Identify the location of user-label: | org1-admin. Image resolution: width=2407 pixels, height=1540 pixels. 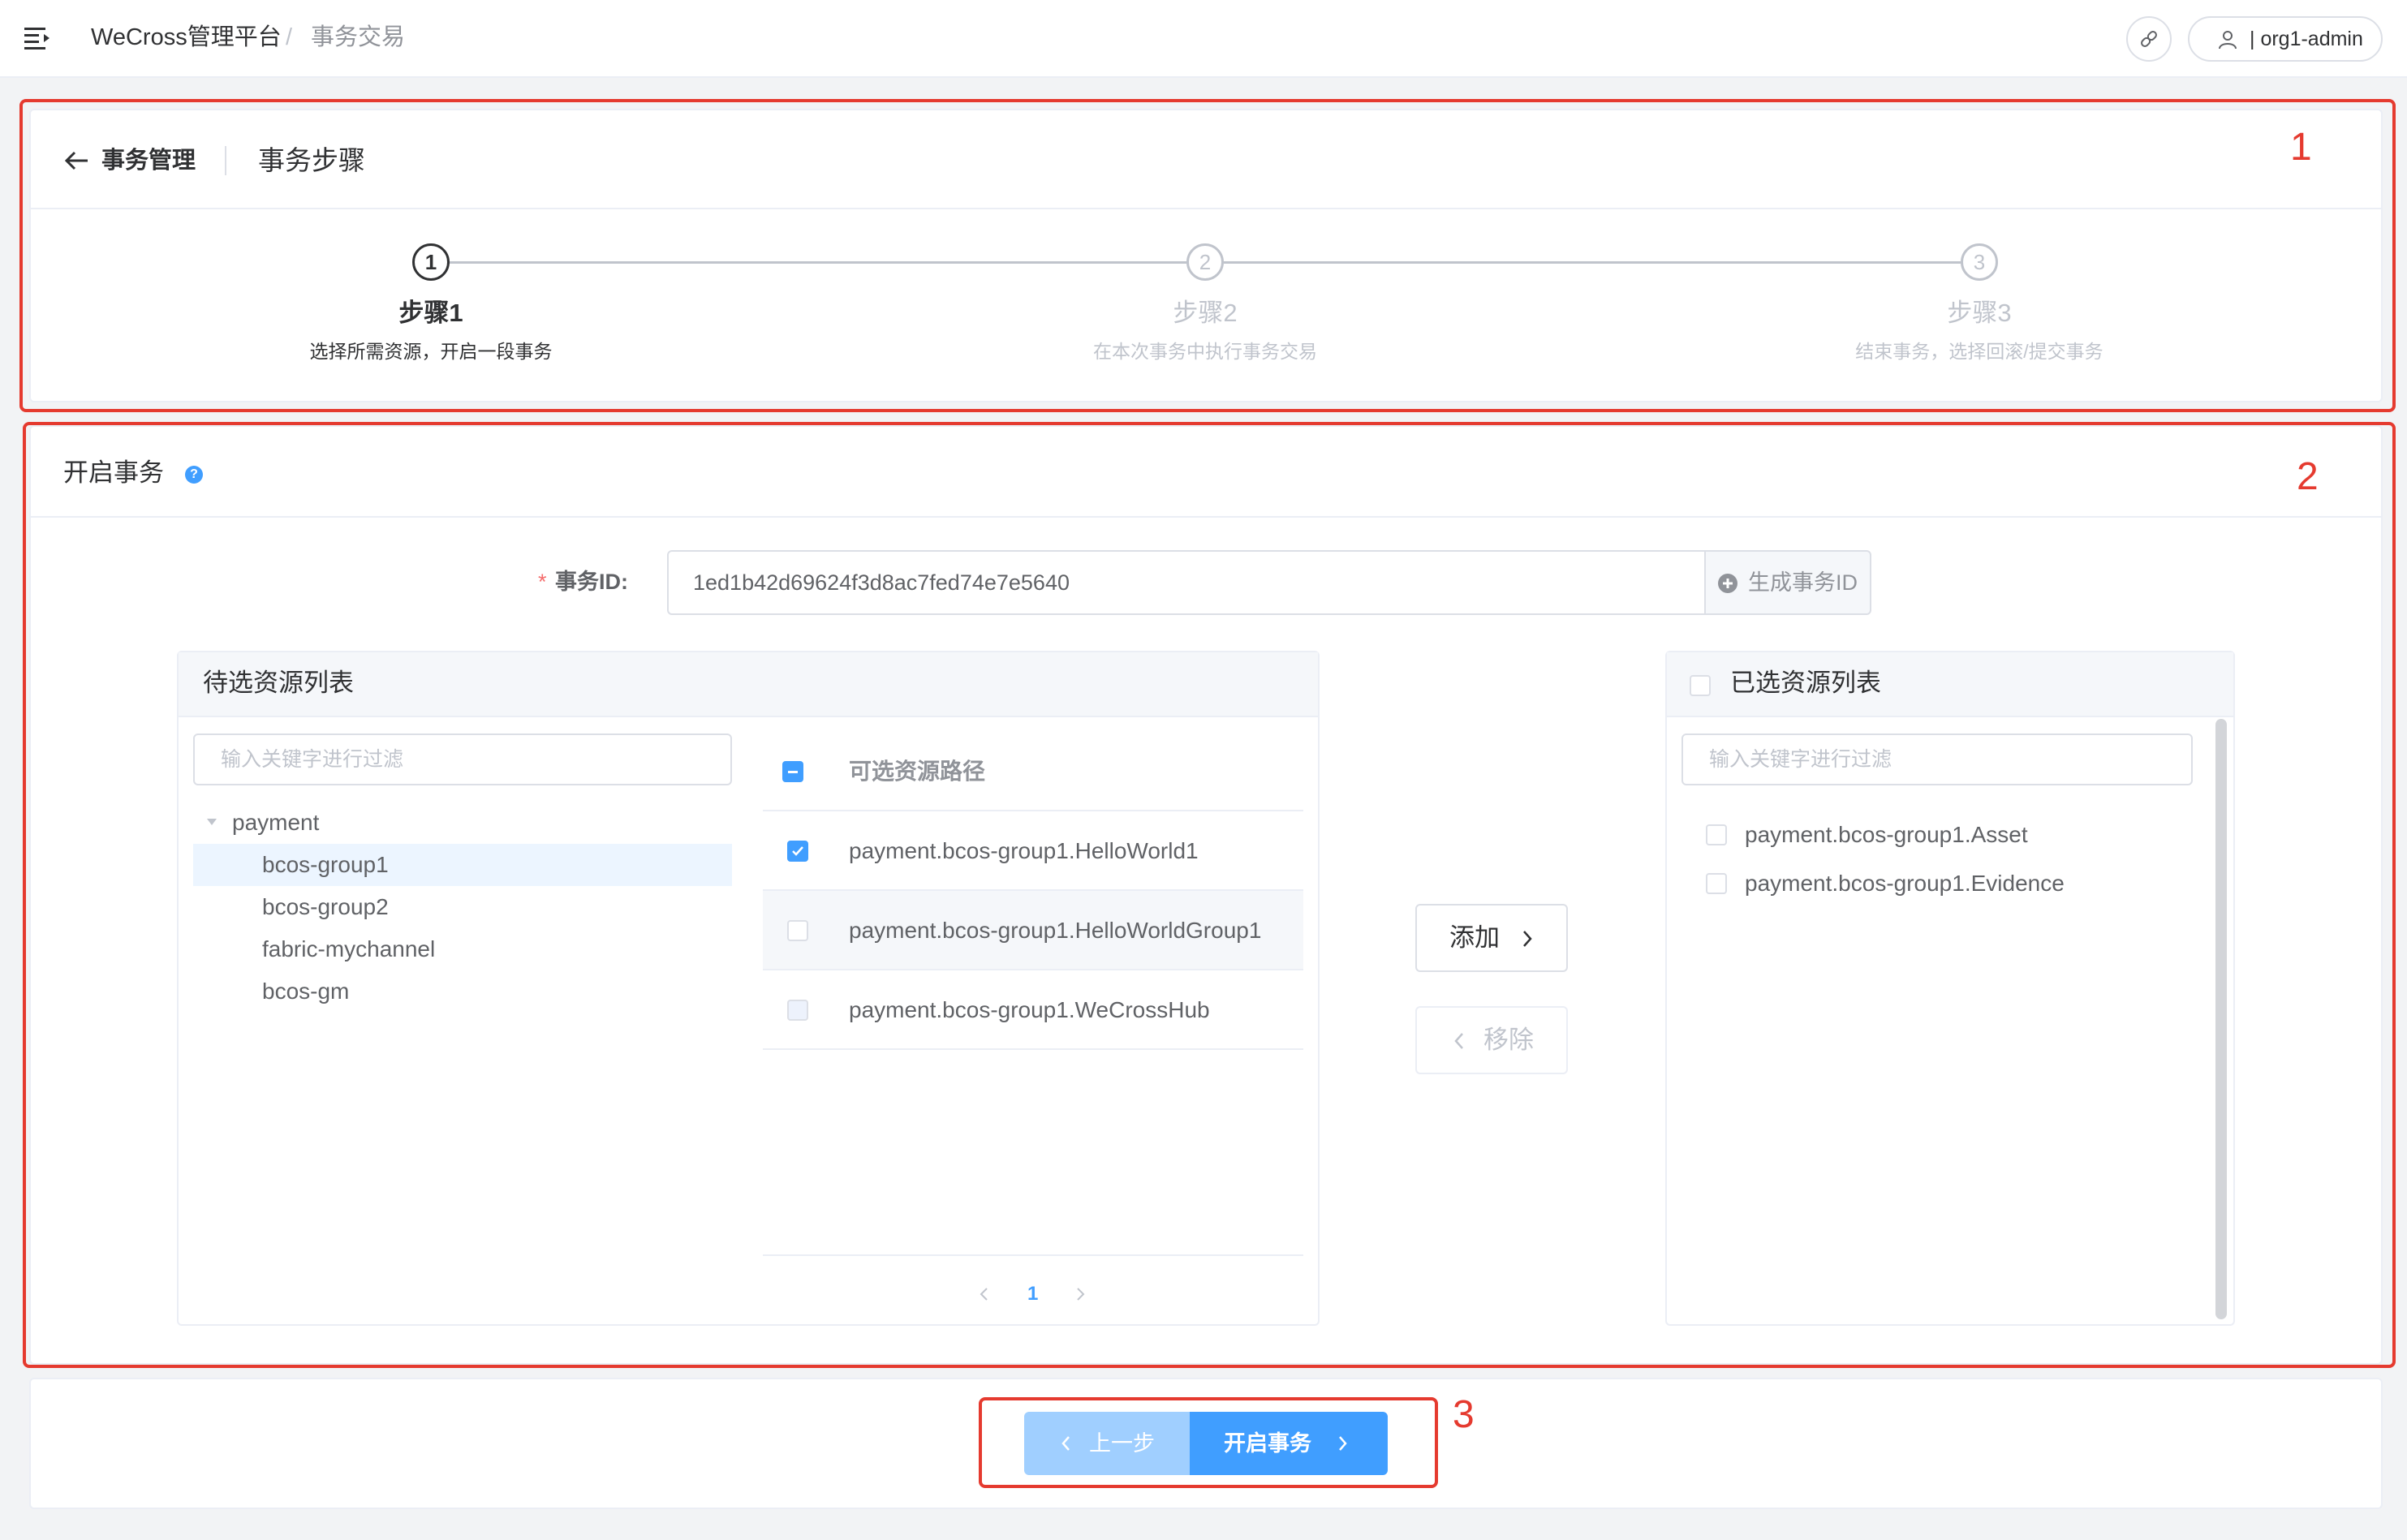
(2306, 39).